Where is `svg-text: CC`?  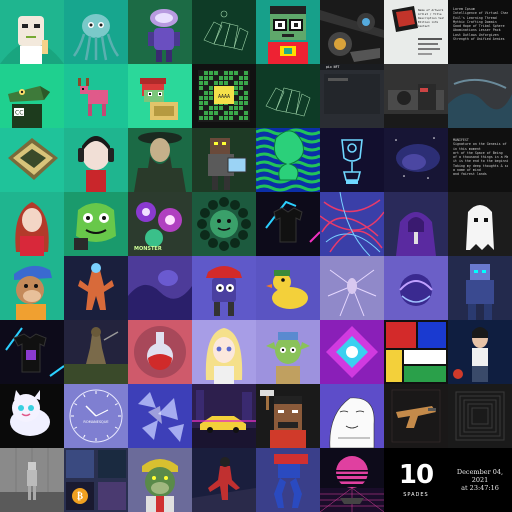 svg-text: CC is located at coordinates (19, 113).